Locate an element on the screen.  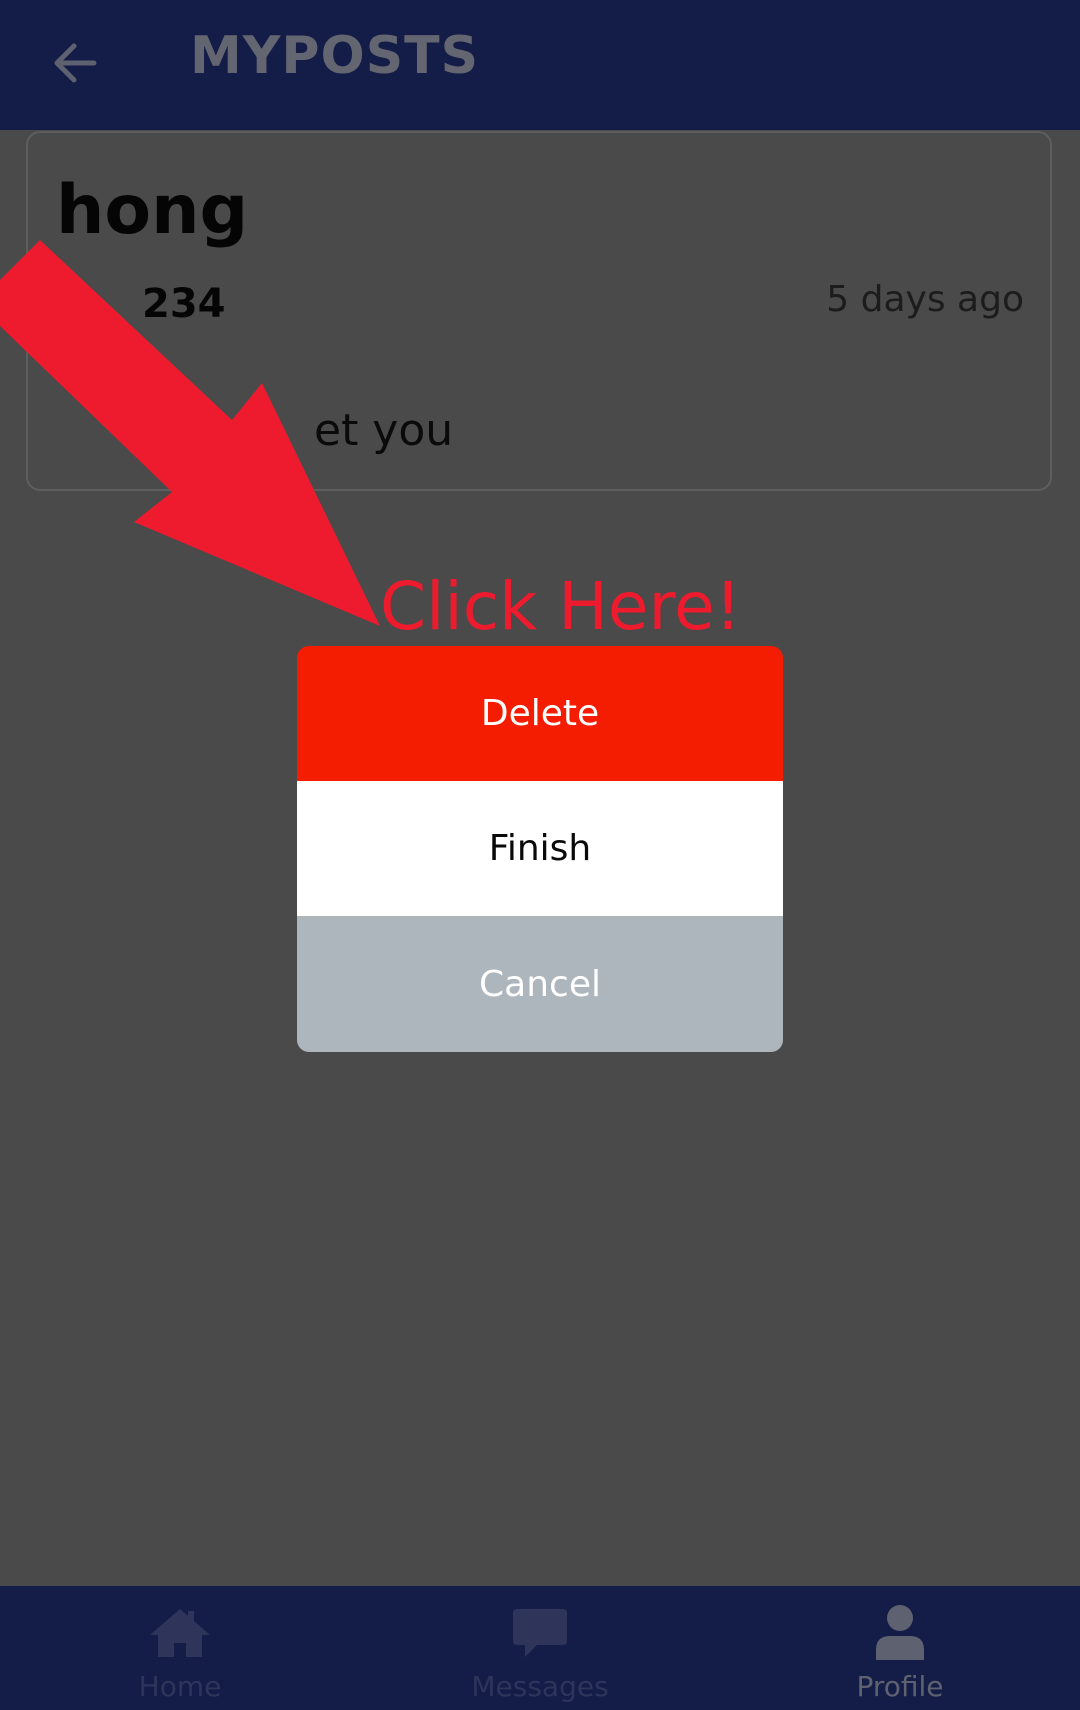
nav-label-profile: Profile is located at coordinates (900, 1686).